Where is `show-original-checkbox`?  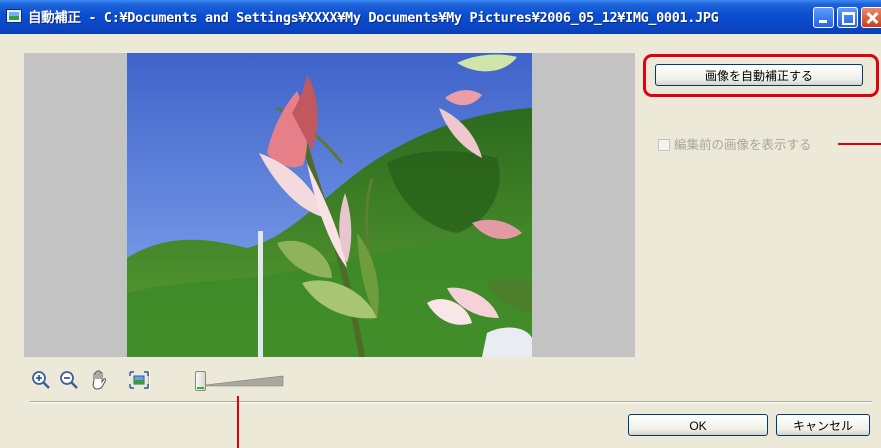
show-original-checkbox is located at coordinates (664, 145).